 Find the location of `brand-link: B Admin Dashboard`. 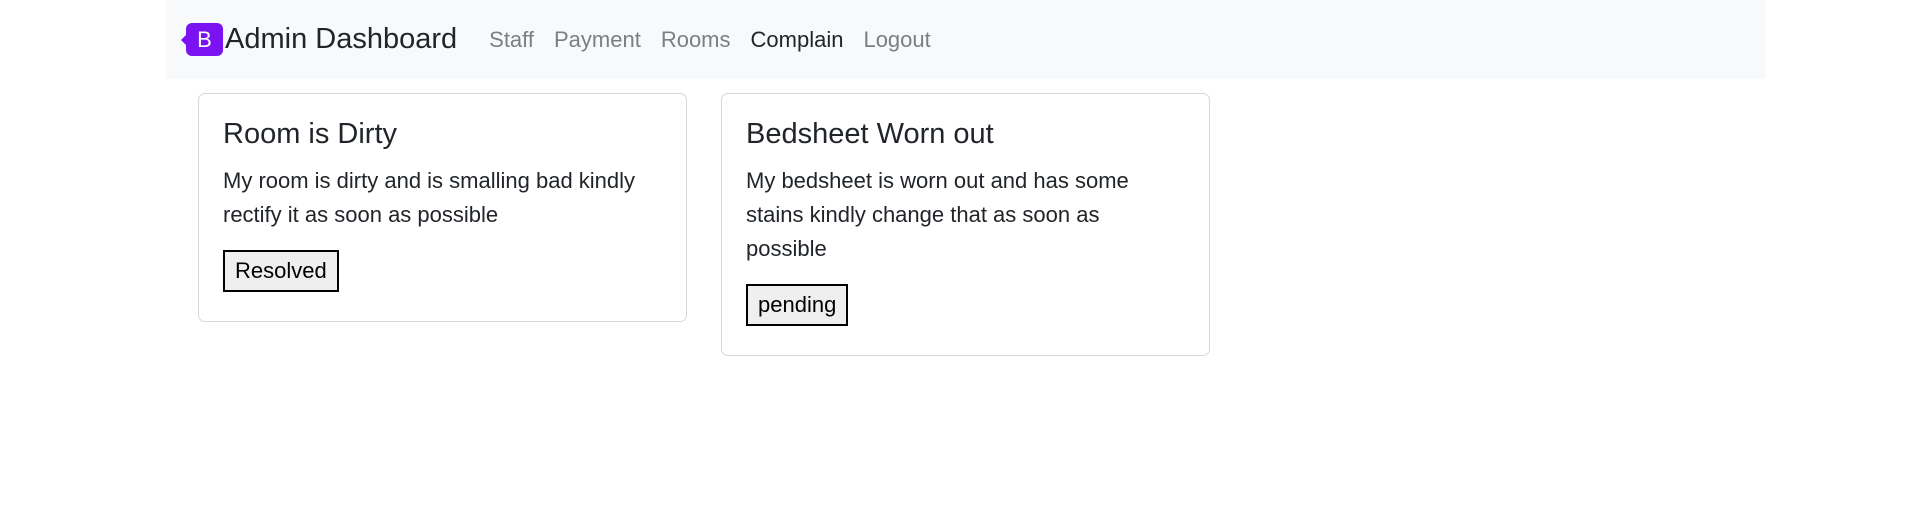

brand-link: B Admin Dashboard is located at coordinates (319, 39).